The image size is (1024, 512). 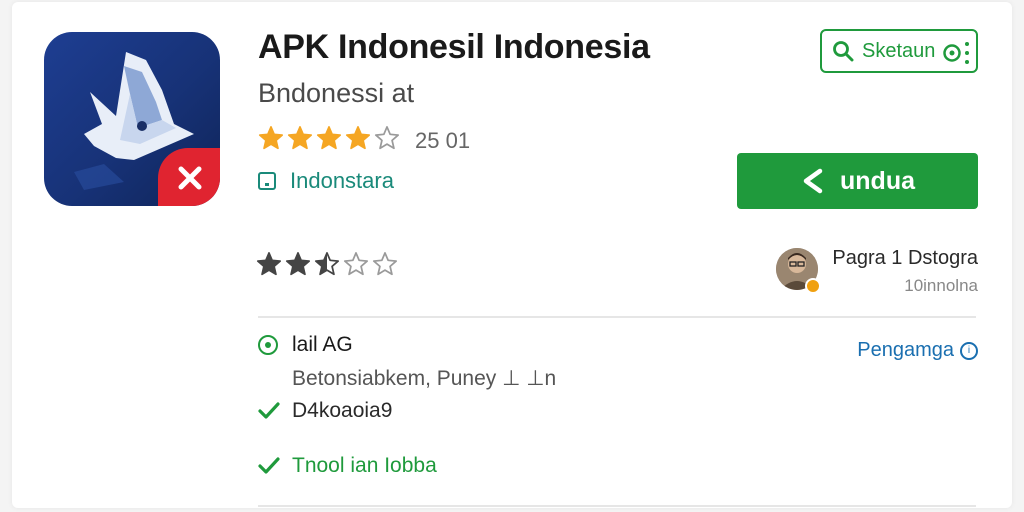 I want to click on developer-name: Indonstara, so click(x=342, y=180).